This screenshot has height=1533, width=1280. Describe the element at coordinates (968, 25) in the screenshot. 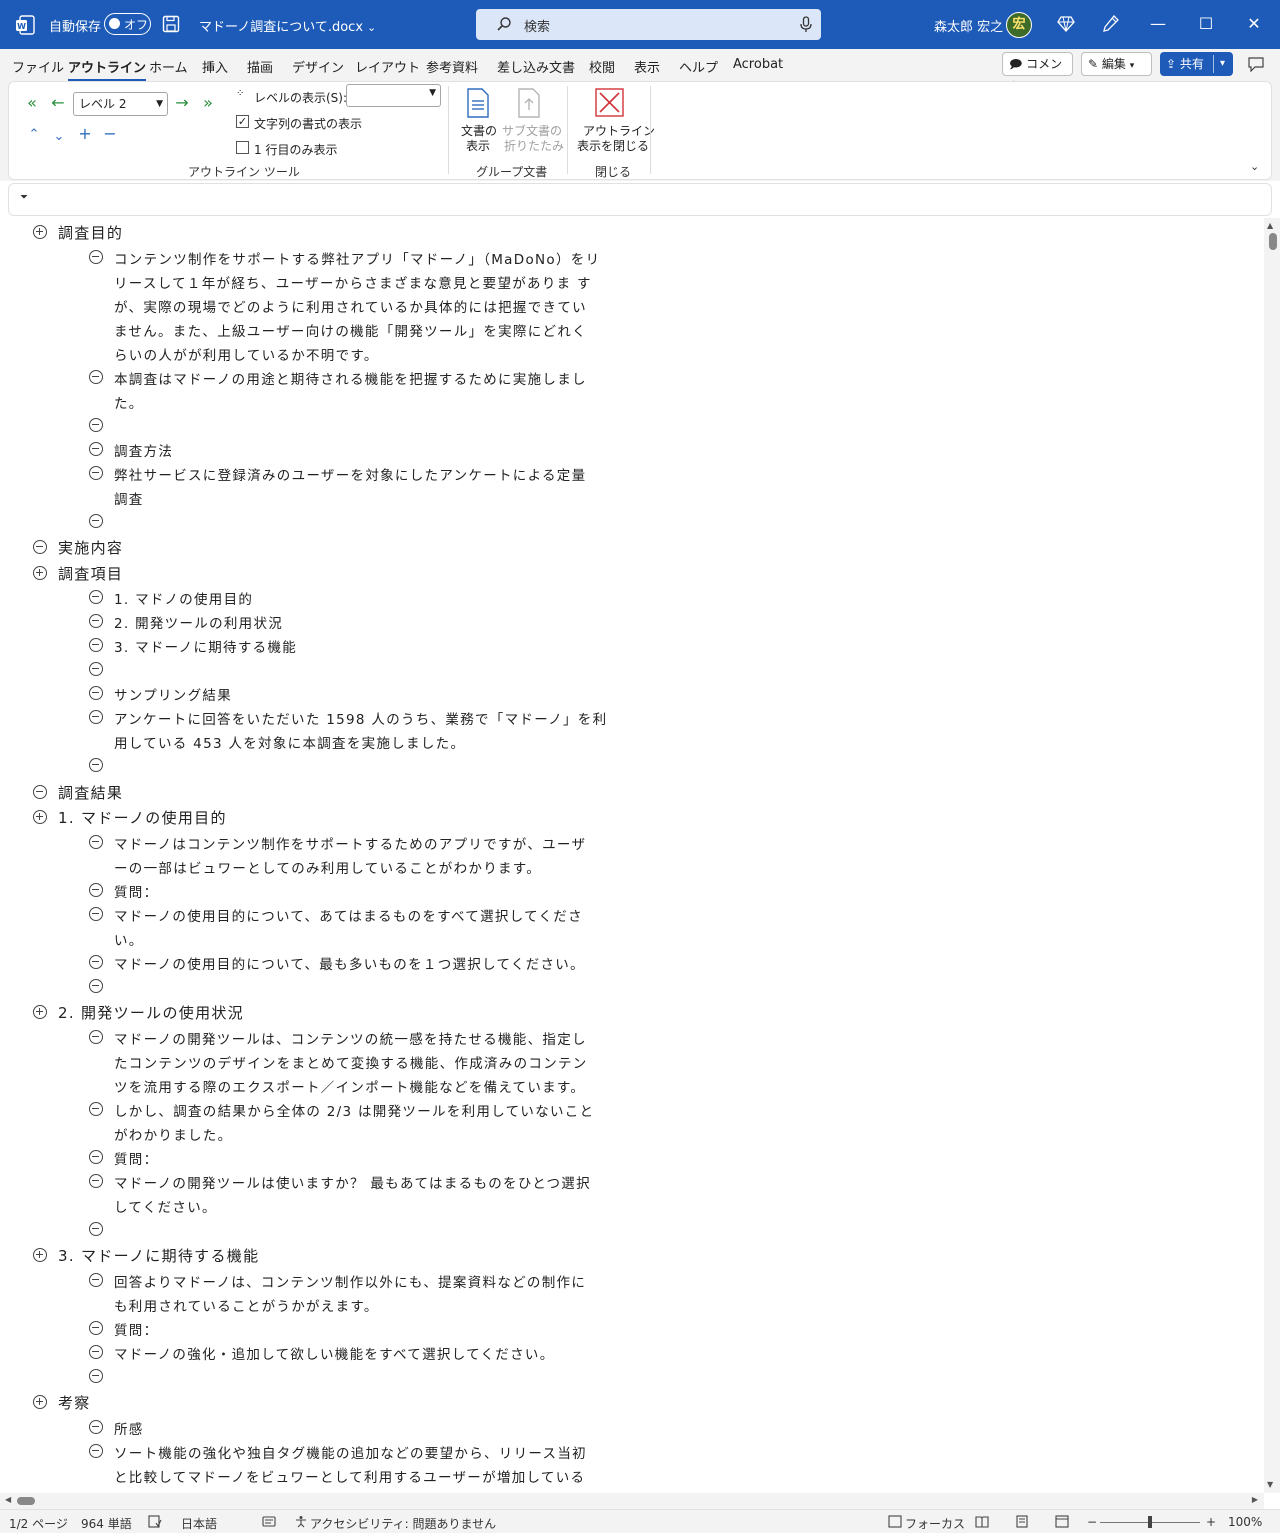

I see `user-name: 森太郎 宏之` at that location.